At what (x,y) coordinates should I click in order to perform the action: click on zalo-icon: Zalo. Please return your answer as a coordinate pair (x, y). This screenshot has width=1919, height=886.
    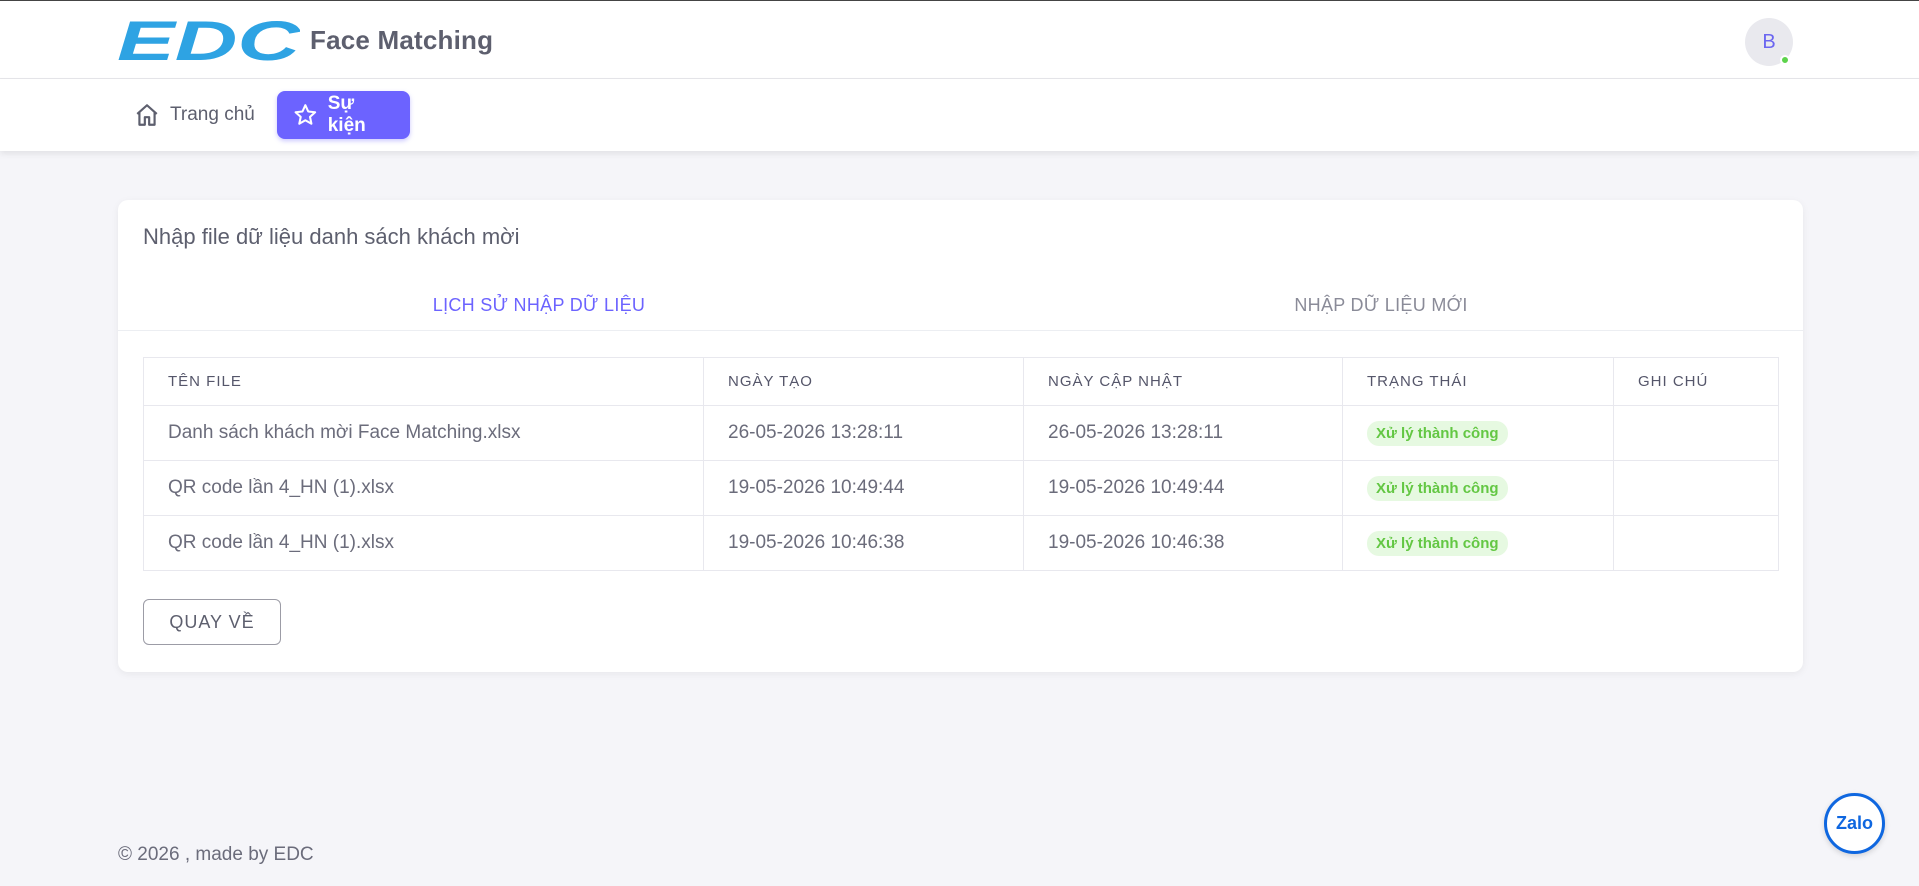
    Looking at the image, I should click on (1854, 823).